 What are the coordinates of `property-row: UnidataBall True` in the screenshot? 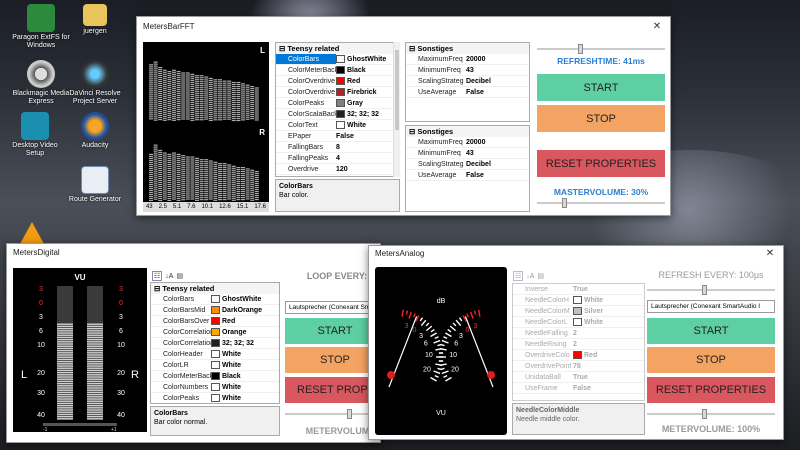 It's located at (578, 377).